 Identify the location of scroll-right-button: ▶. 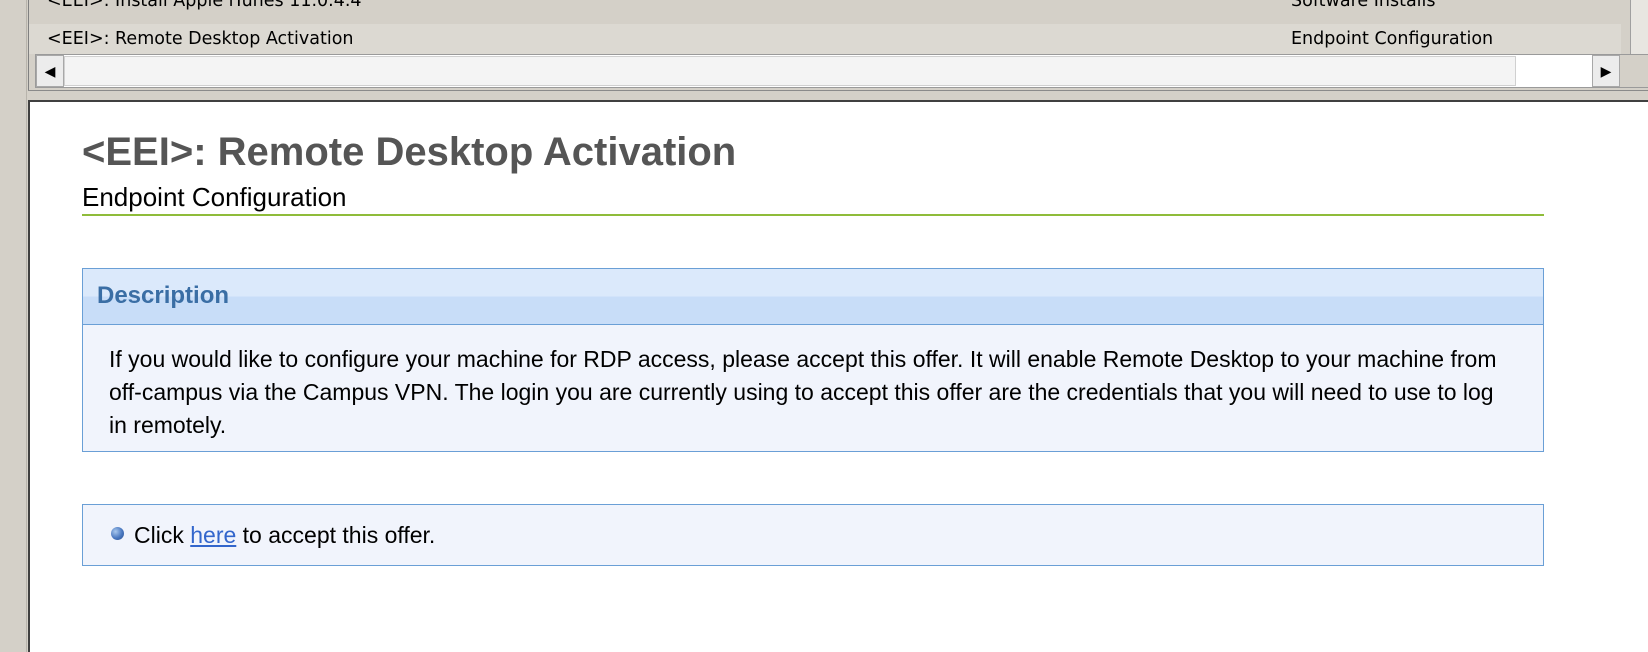
(1606, 71).